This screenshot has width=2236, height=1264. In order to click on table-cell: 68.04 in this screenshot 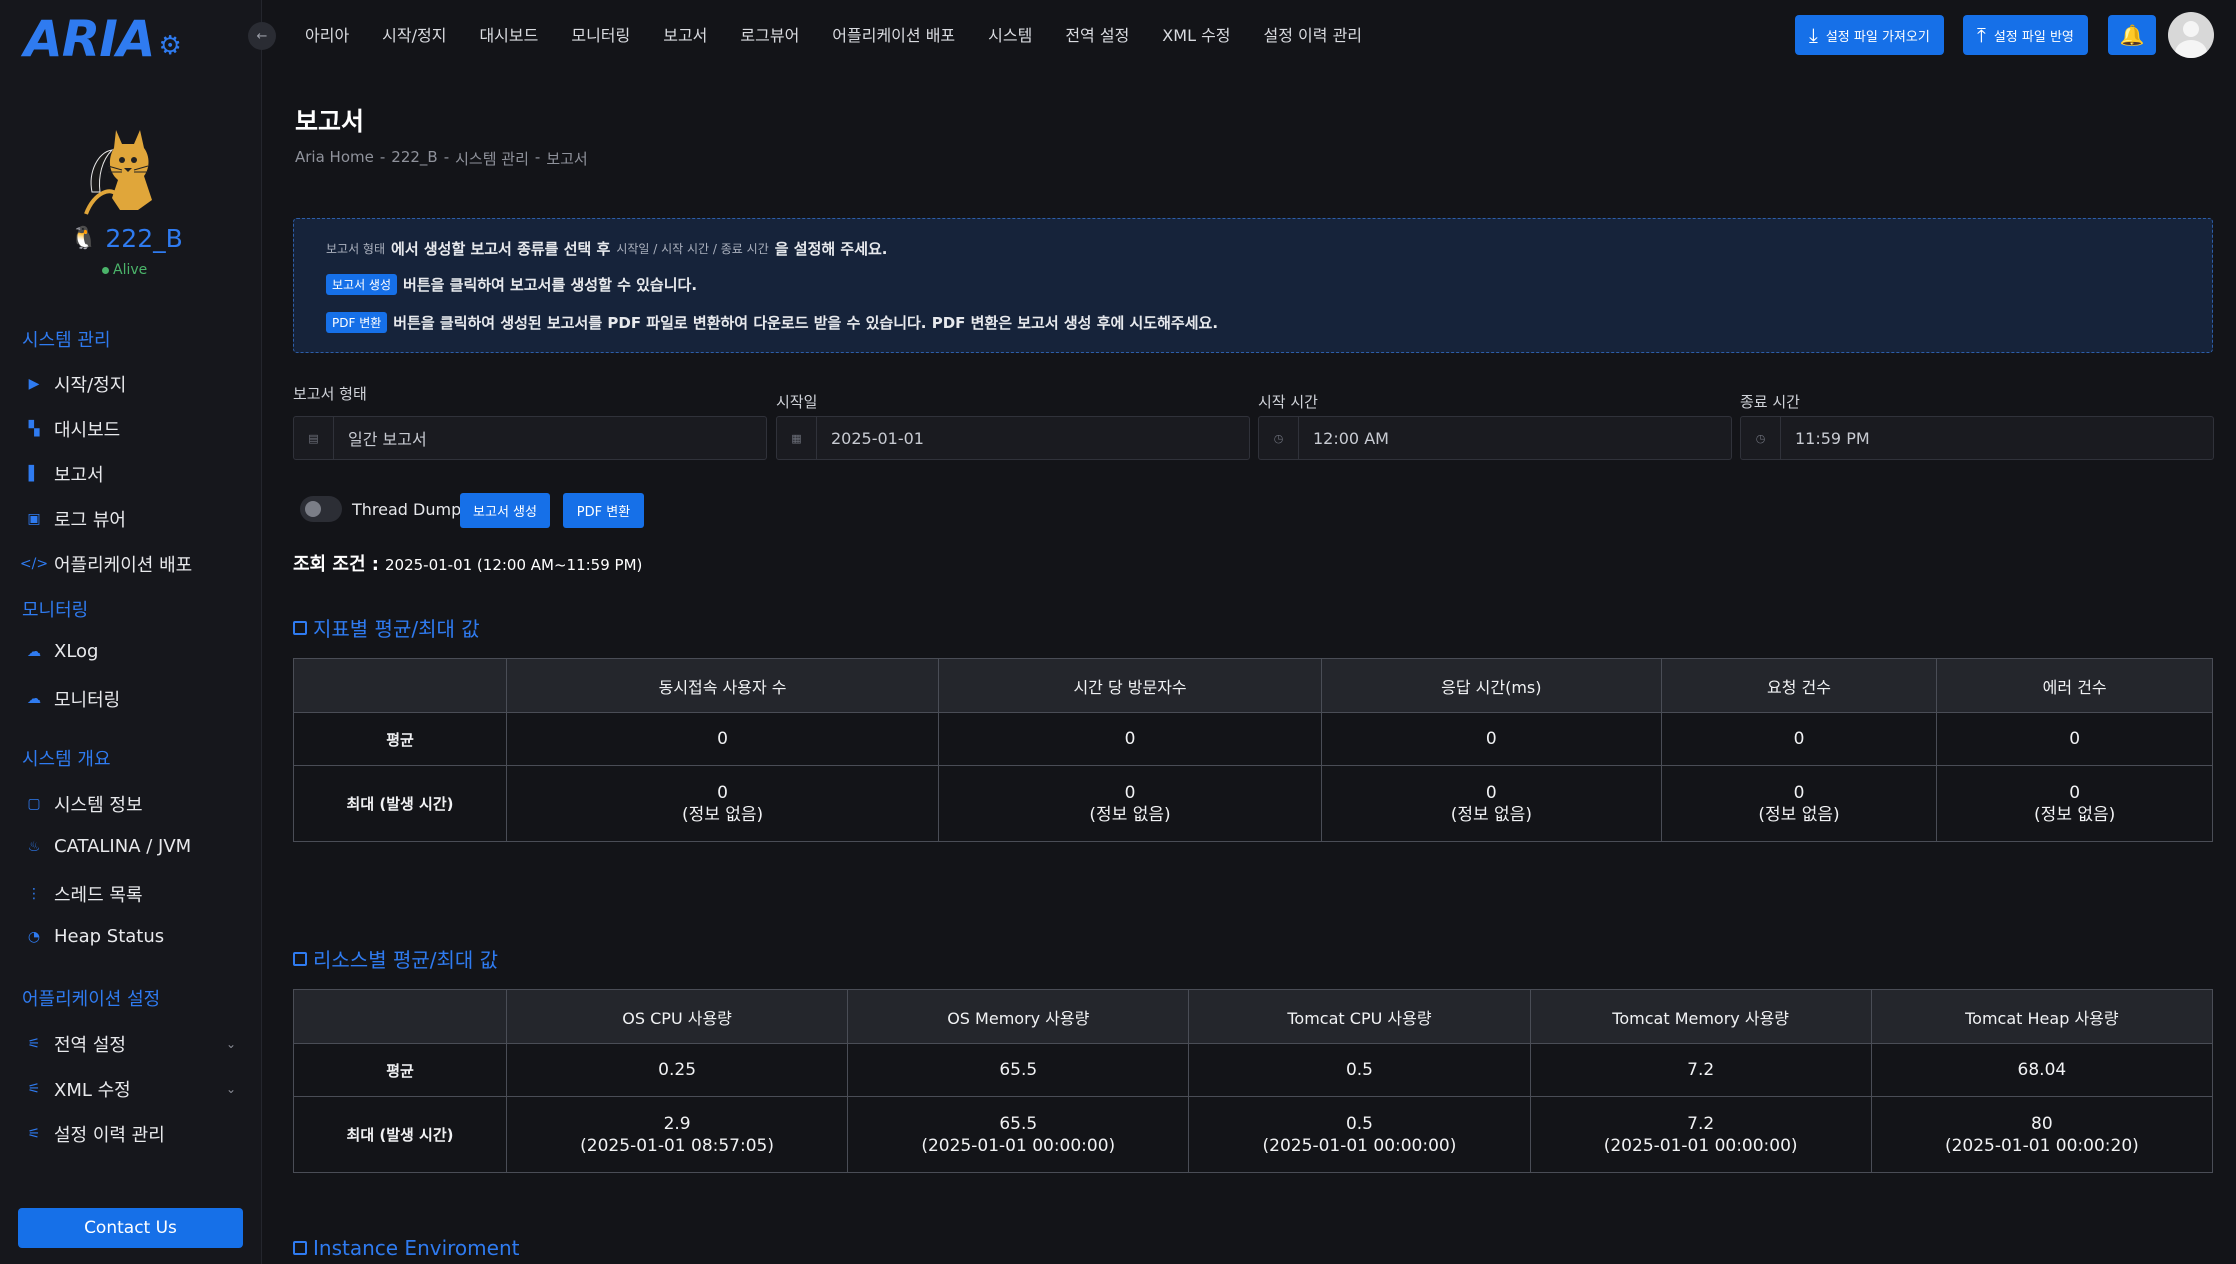, I will do `click(2042, 1070)`.